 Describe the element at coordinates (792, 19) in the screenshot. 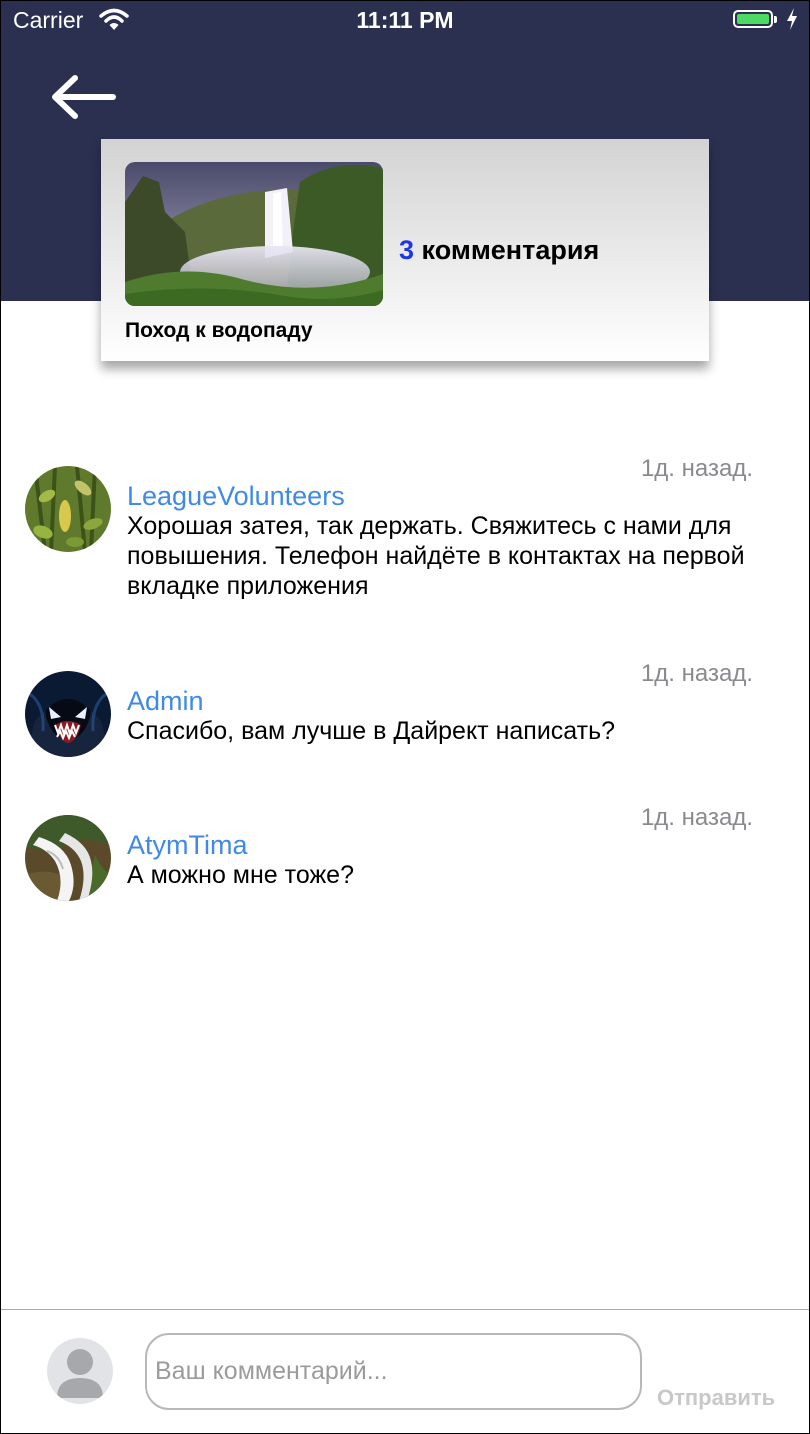

I see `charging-bolt-icon` at that location.